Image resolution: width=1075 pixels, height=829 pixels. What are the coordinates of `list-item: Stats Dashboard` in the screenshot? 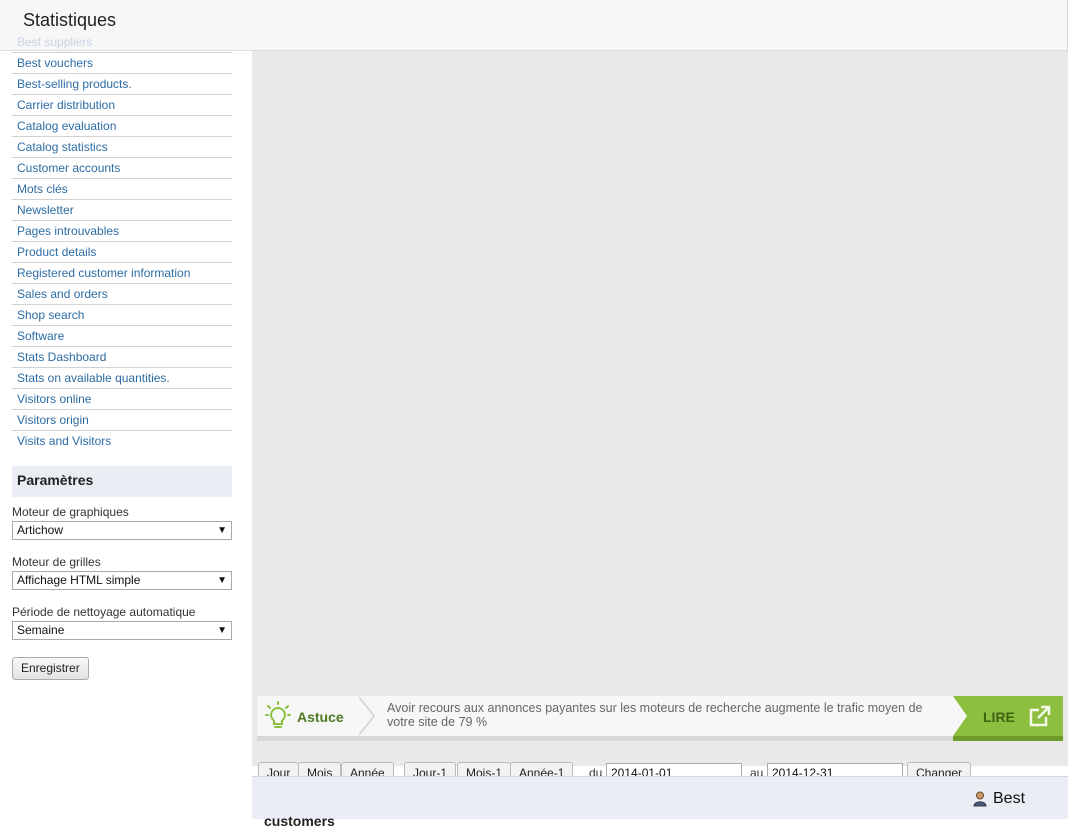 It's located at (122, 356).